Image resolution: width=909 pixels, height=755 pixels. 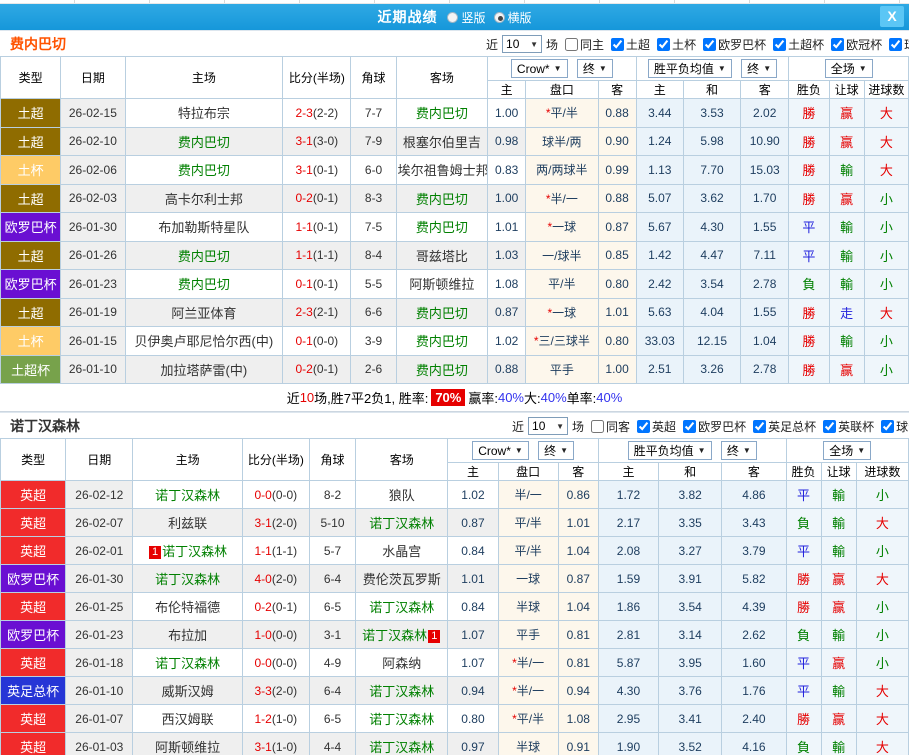 I want to click on home-team: 阿斯顿维拉, so click(x=187, y=743).